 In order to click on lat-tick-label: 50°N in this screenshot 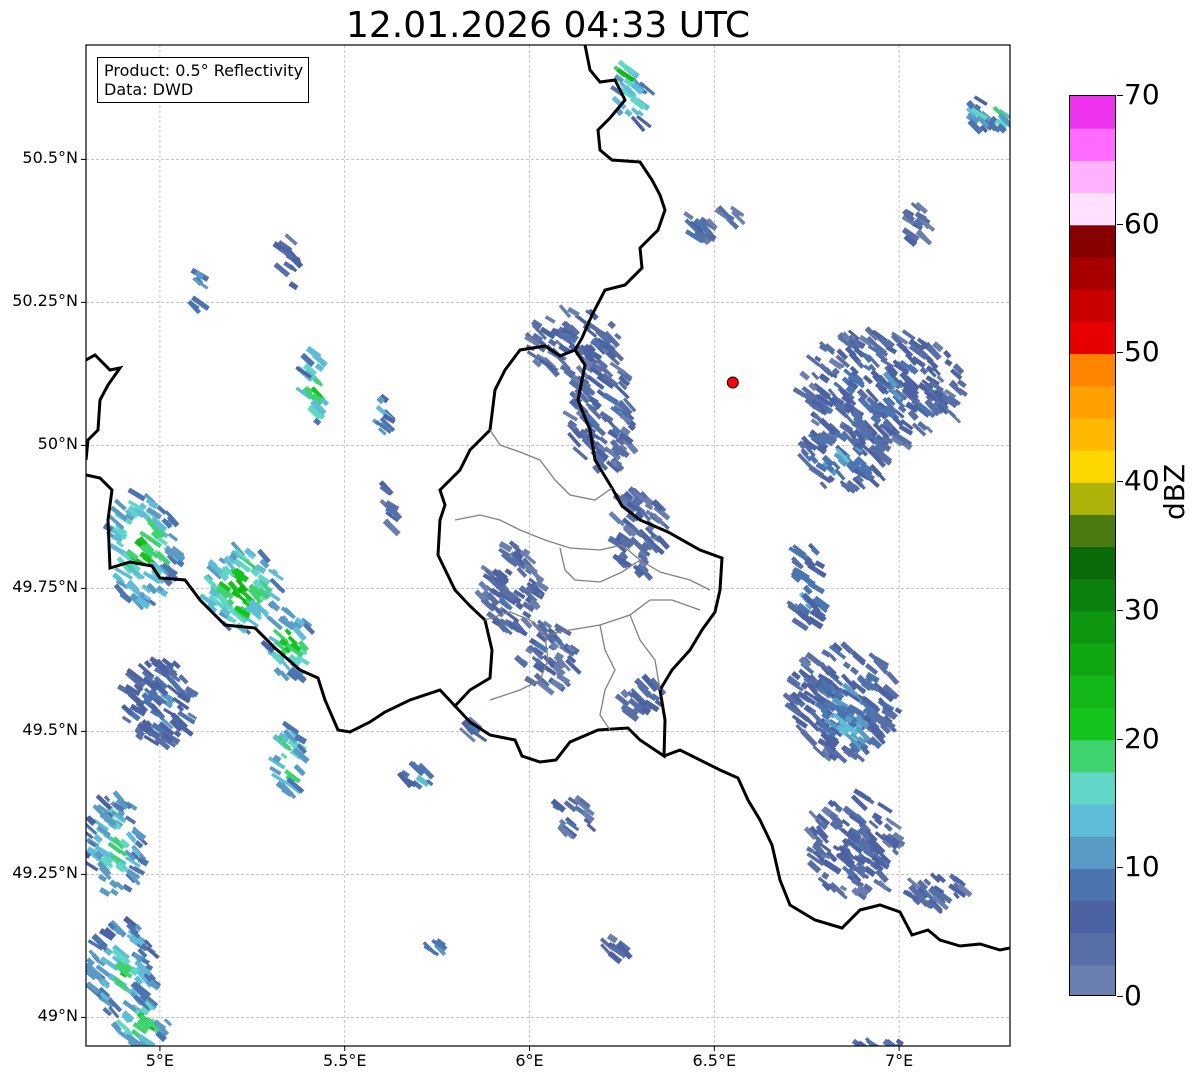, I will do `click(57, 444)`.